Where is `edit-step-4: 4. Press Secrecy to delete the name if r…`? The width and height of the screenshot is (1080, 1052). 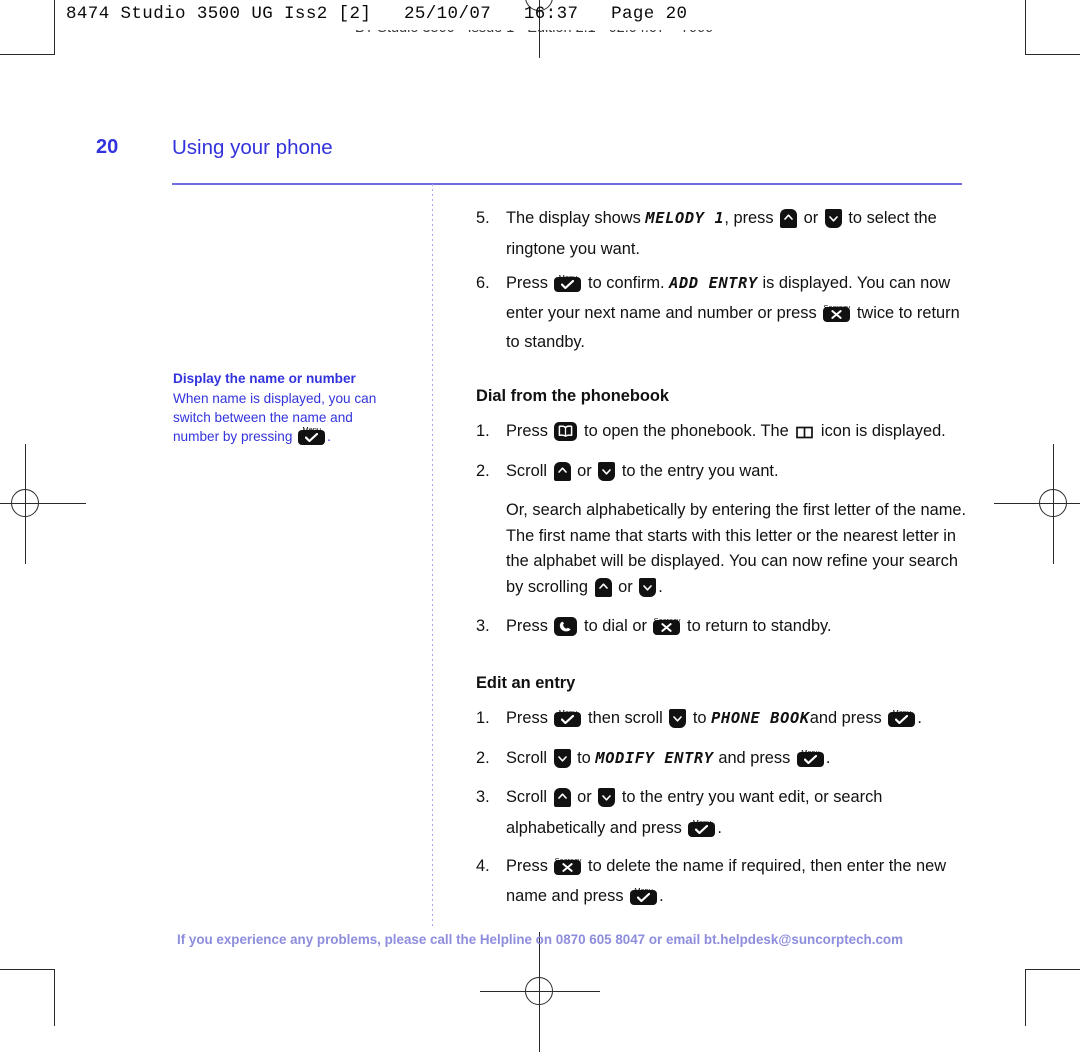 edit-step-4: 4. Press Secrecy to delete the name if r… is located at coordinates (722, 883).